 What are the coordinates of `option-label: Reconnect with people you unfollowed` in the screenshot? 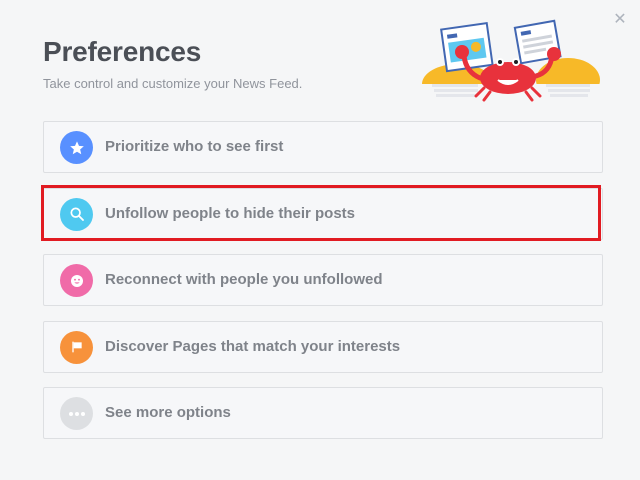 It's located at (244, 279).